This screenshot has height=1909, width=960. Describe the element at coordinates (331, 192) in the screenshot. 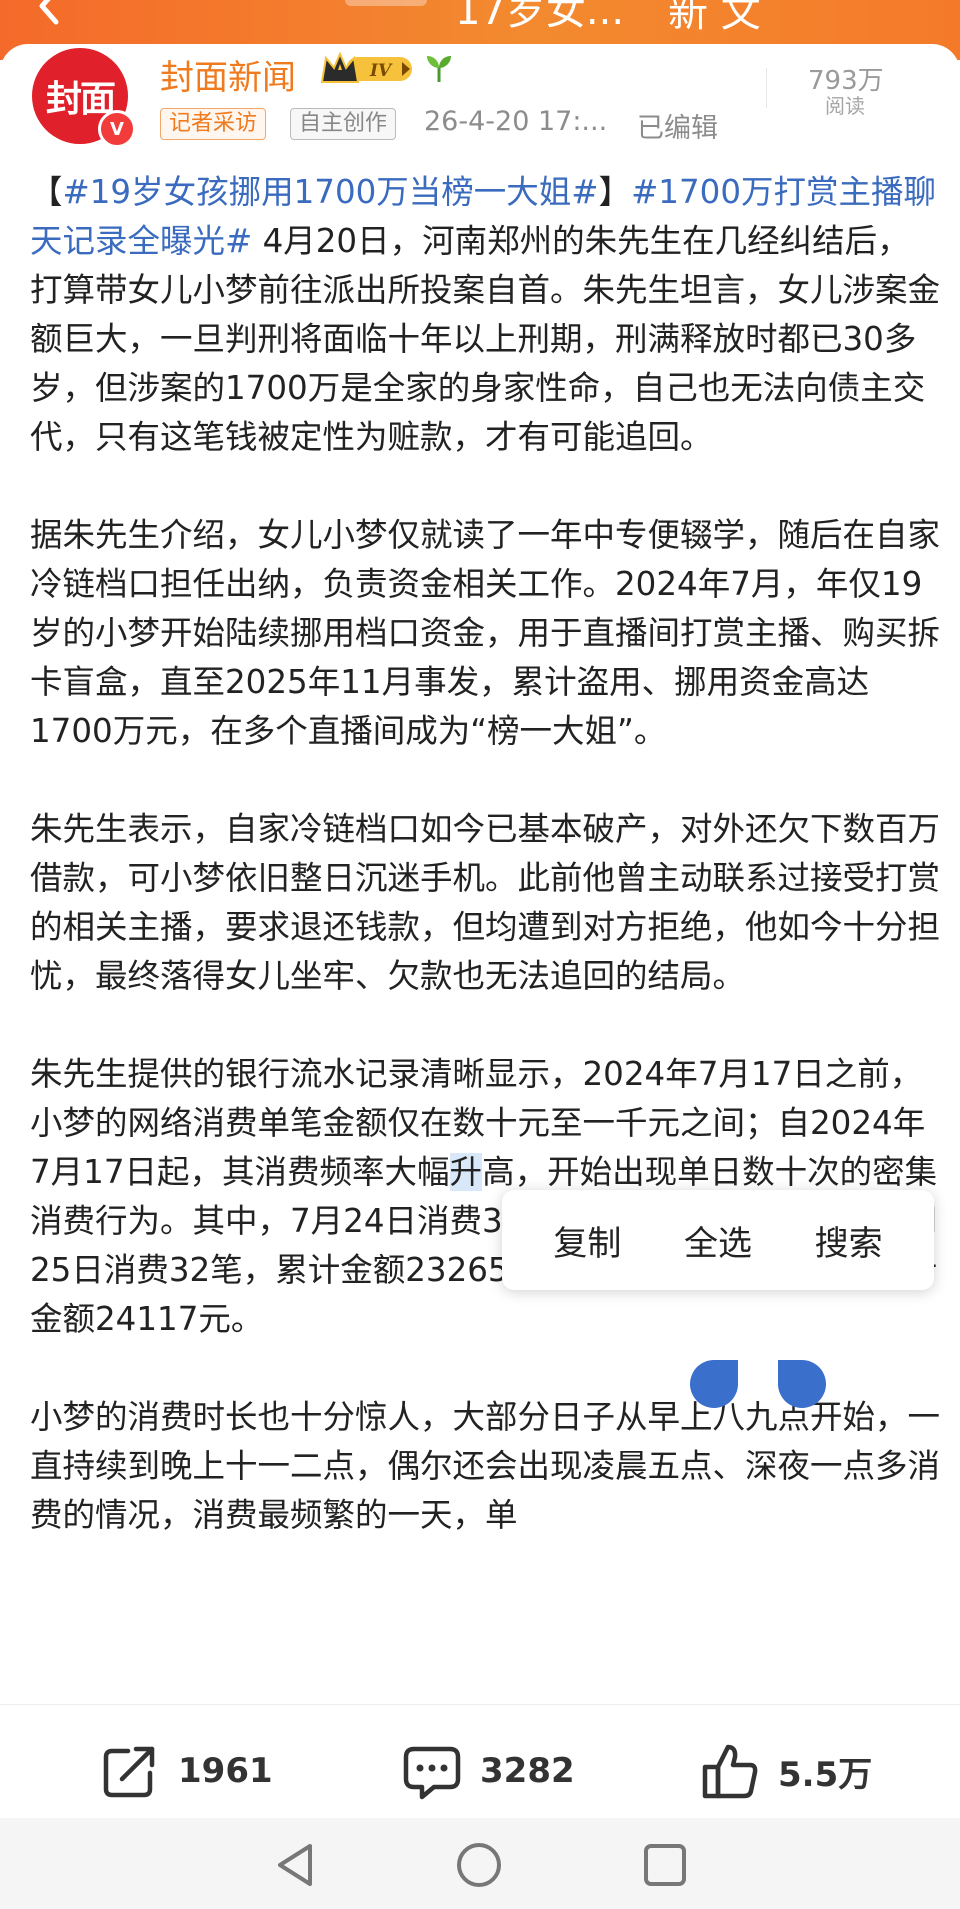

I see `hashtag-link: #19岁女孩挪用1700万当榜一大姐#` at that location.